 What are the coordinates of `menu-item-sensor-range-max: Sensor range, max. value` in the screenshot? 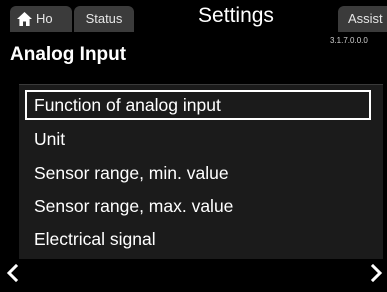 It's located at (198, 206).